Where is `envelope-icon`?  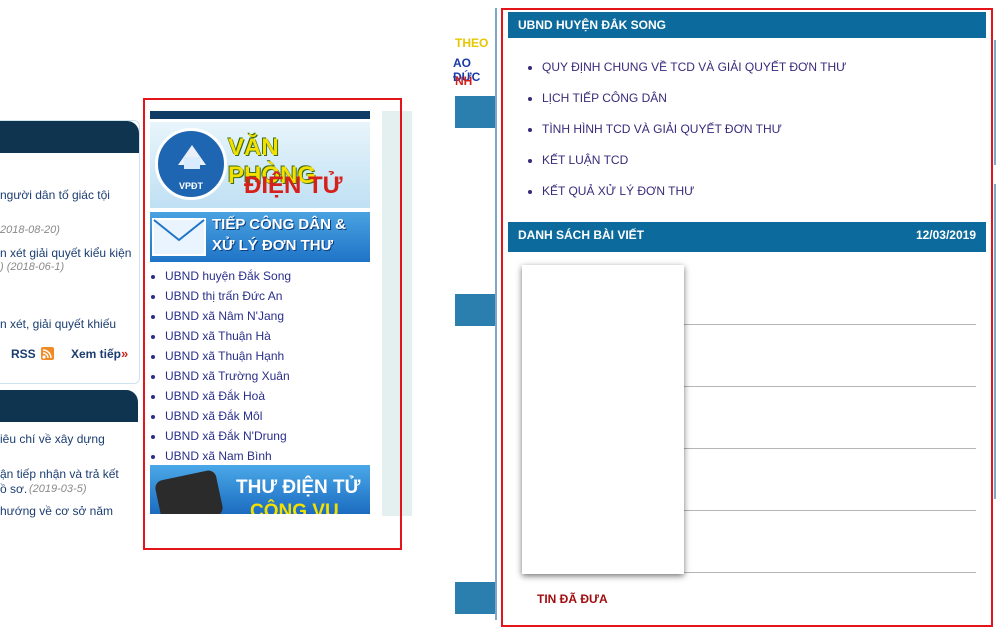 envelope-icon is located at coordinates (179, 237).